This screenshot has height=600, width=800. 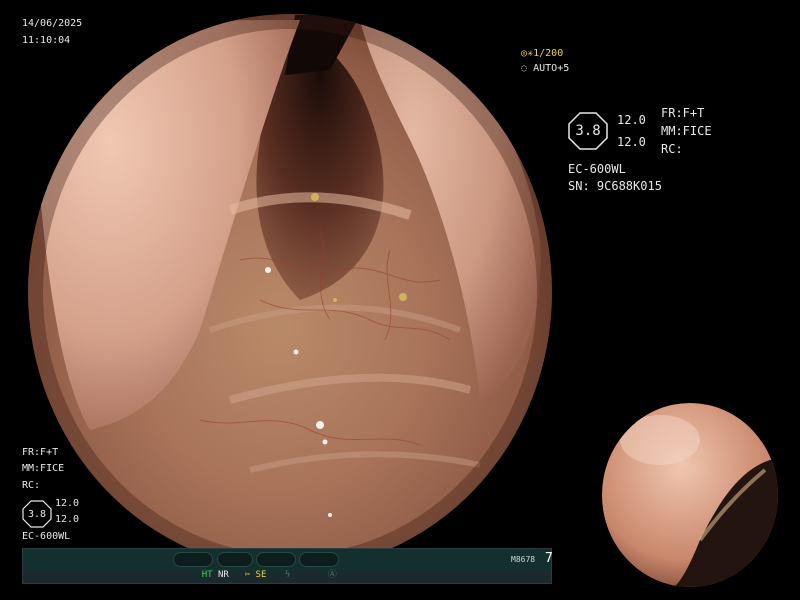 I want to click on code-label: M8678, so click(x=523, y=559).